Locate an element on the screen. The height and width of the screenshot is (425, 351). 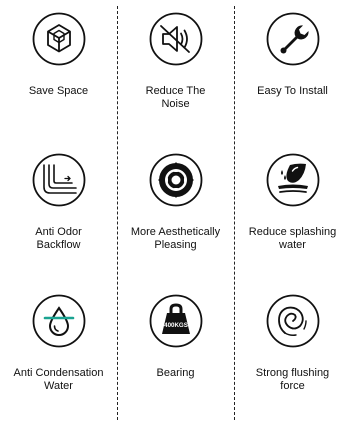
feature-anti-condensation: Anti Condensation Water is located at coordinates (58, 354).